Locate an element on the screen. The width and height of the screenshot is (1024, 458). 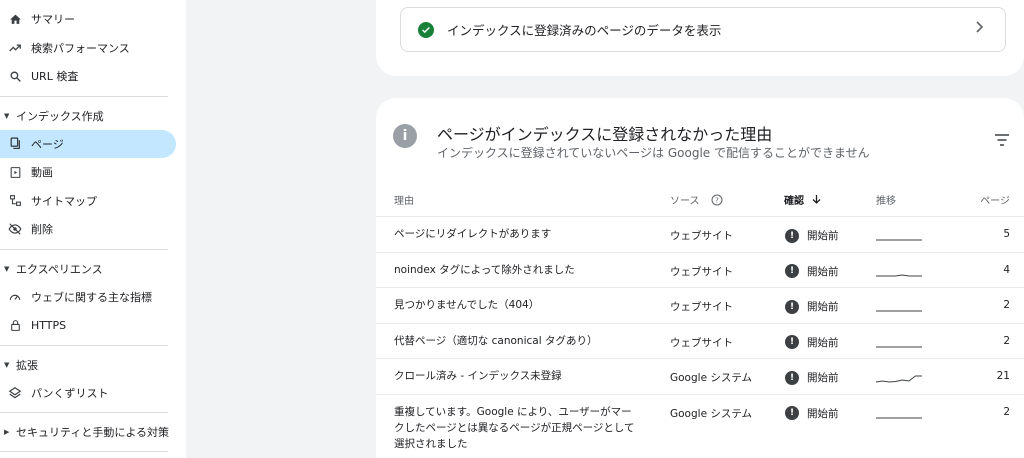
sidebar-item-label: パンくずリスト is located at coordinates (70, 393).